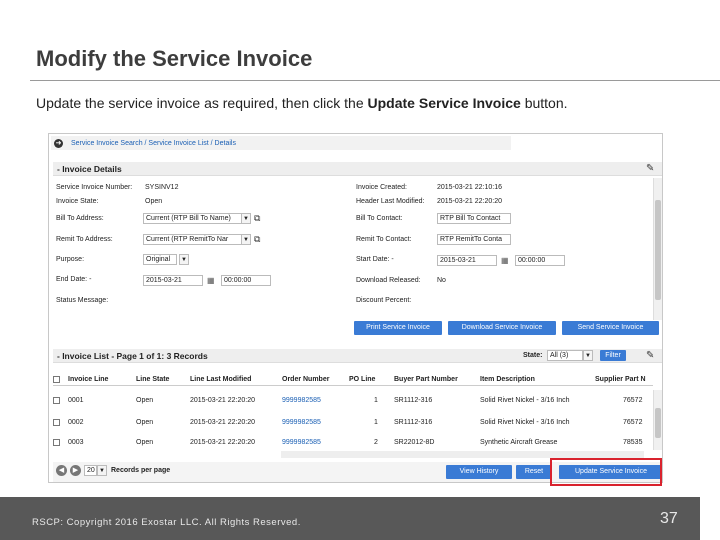  I want to click on instruction-text-end: button., so click(544, 103).